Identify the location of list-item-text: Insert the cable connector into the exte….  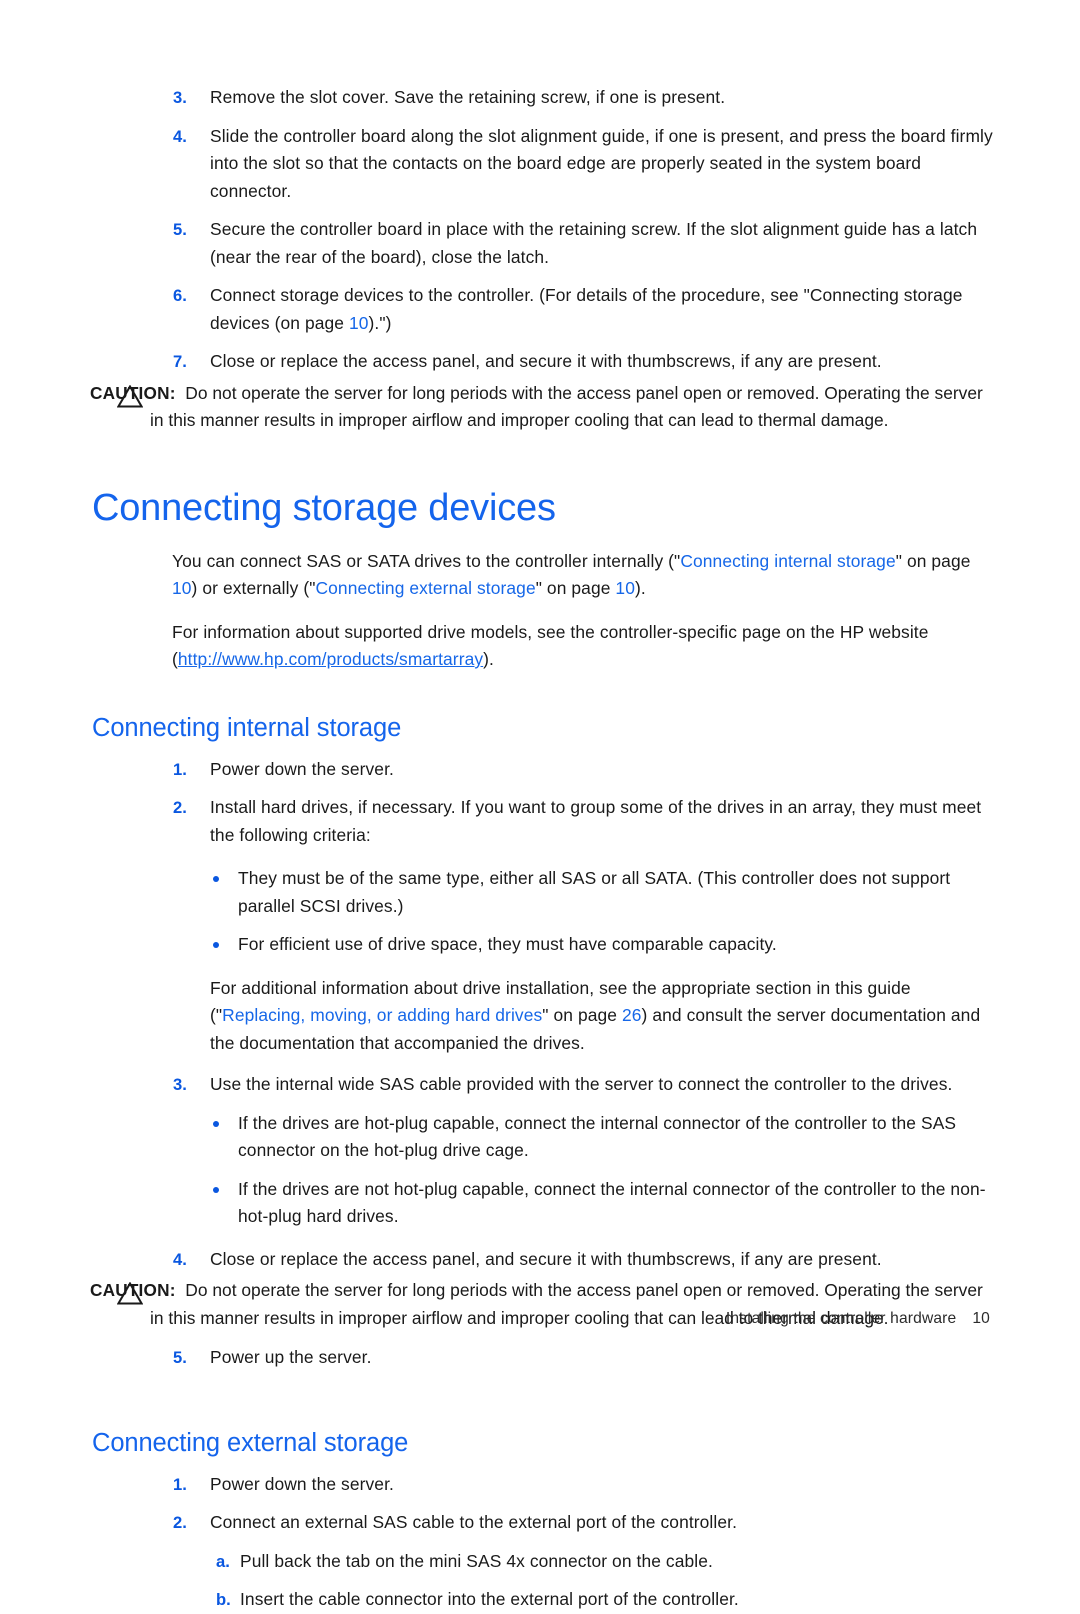
(489, 1599).